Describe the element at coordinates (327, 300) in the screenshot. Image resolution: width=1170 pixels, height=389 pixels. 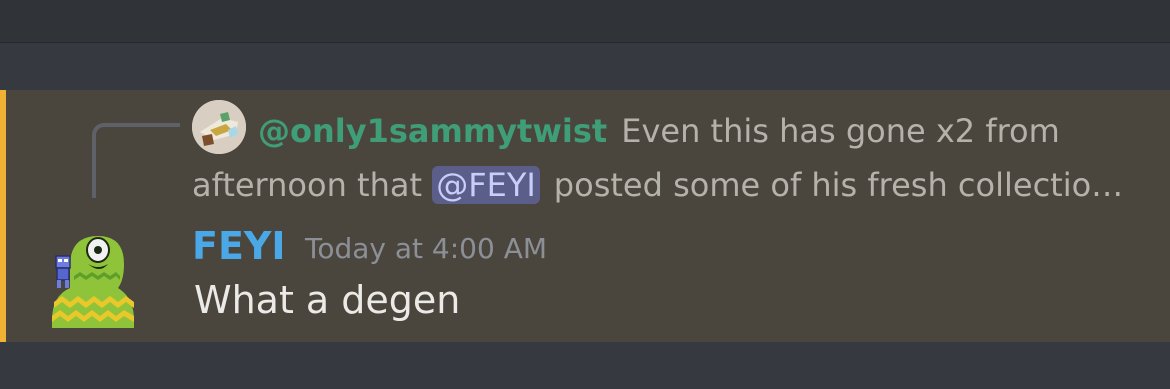
I see `message-content: What a degen` at that location.